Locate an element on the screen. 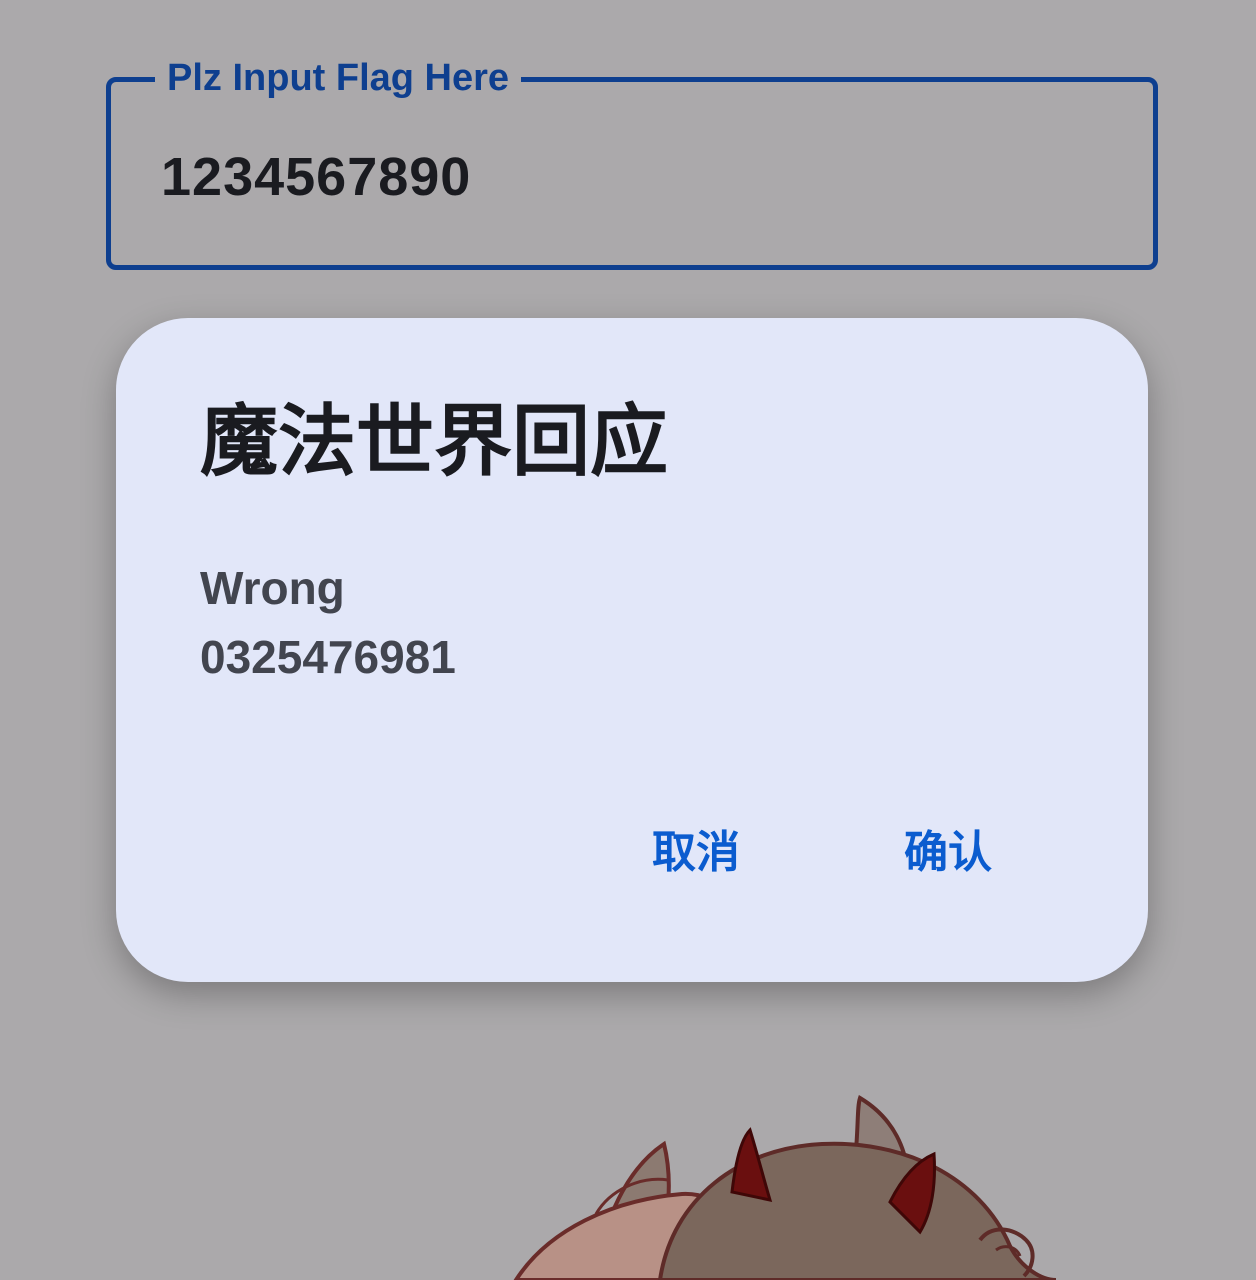  flag-input-value: 1234567890 is located at coordinates (316, 177).